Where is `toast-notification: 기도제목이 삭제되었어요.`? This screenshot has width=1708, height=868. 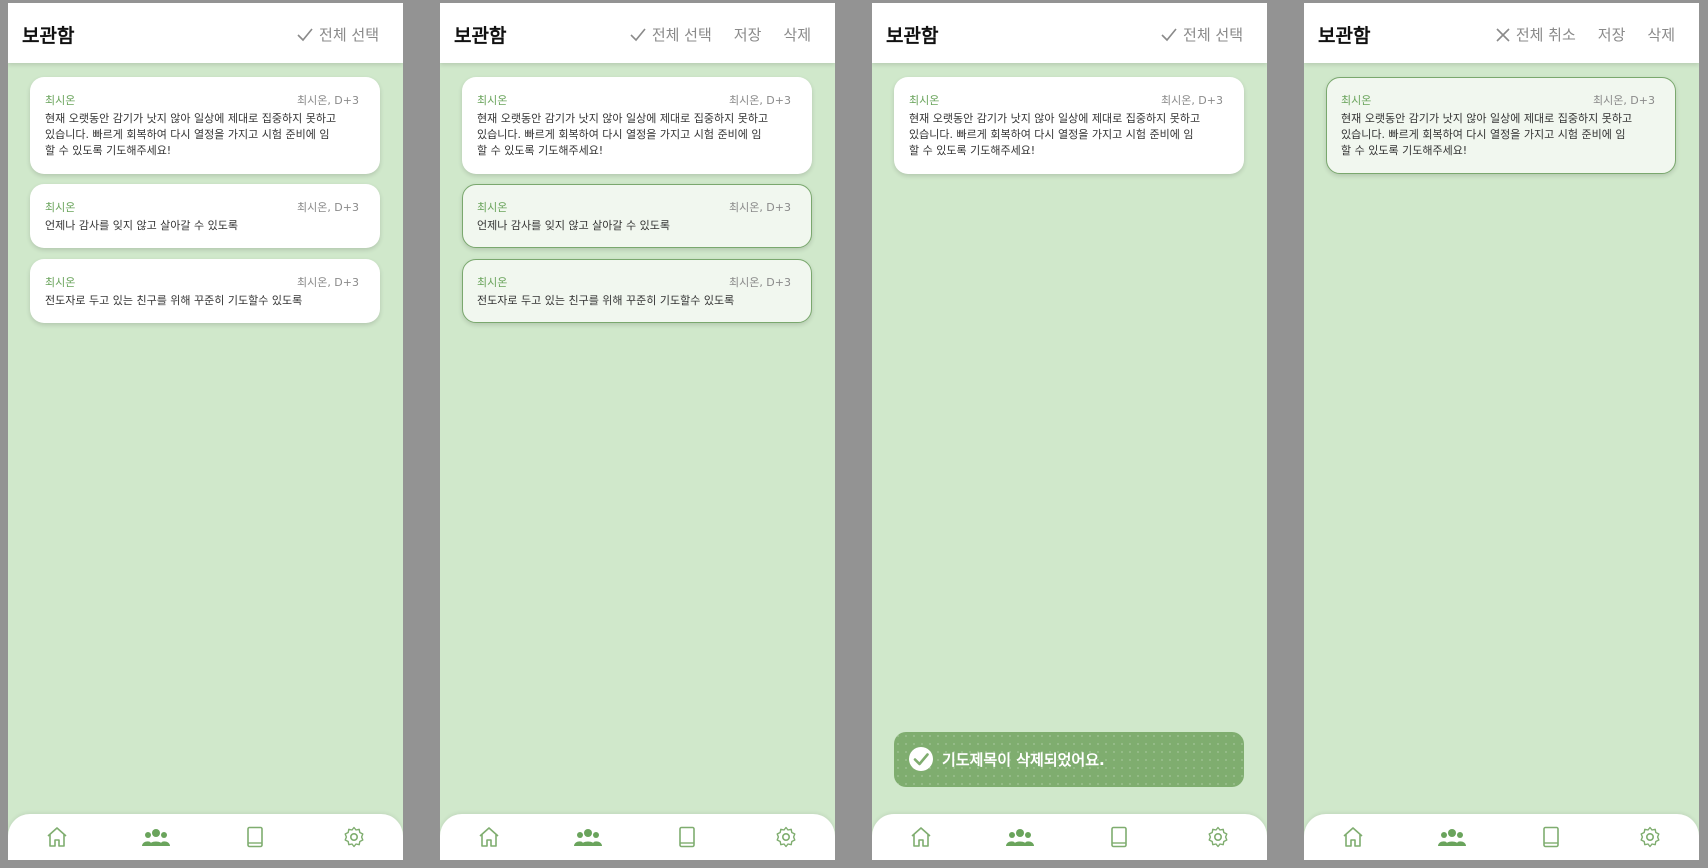
toast-notification: 기도제목이 삭제되었어요. is located at coordinates (1069, 759).